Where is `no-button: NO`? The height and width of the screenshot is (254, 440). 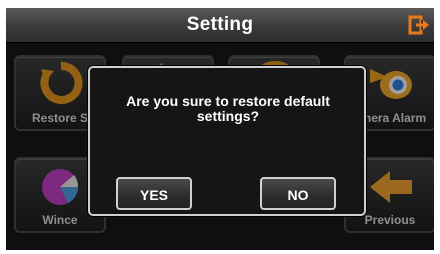 no-button: NO is located at coordinates (298, 193).